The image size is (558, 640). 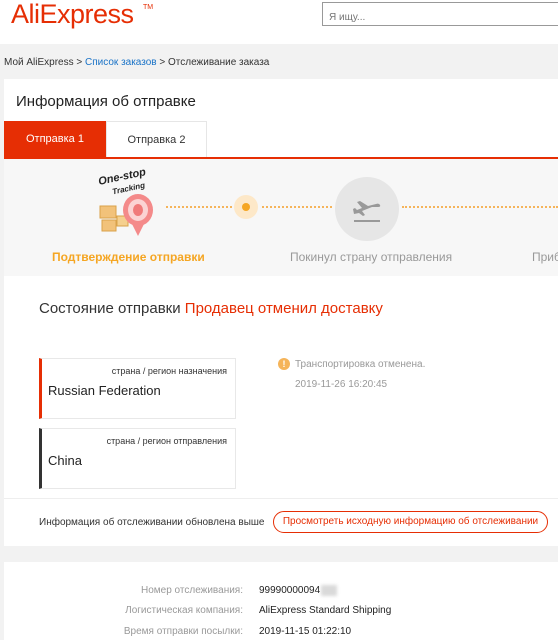 I want to click on plane-departure-icon, so click(x=367, y=211).